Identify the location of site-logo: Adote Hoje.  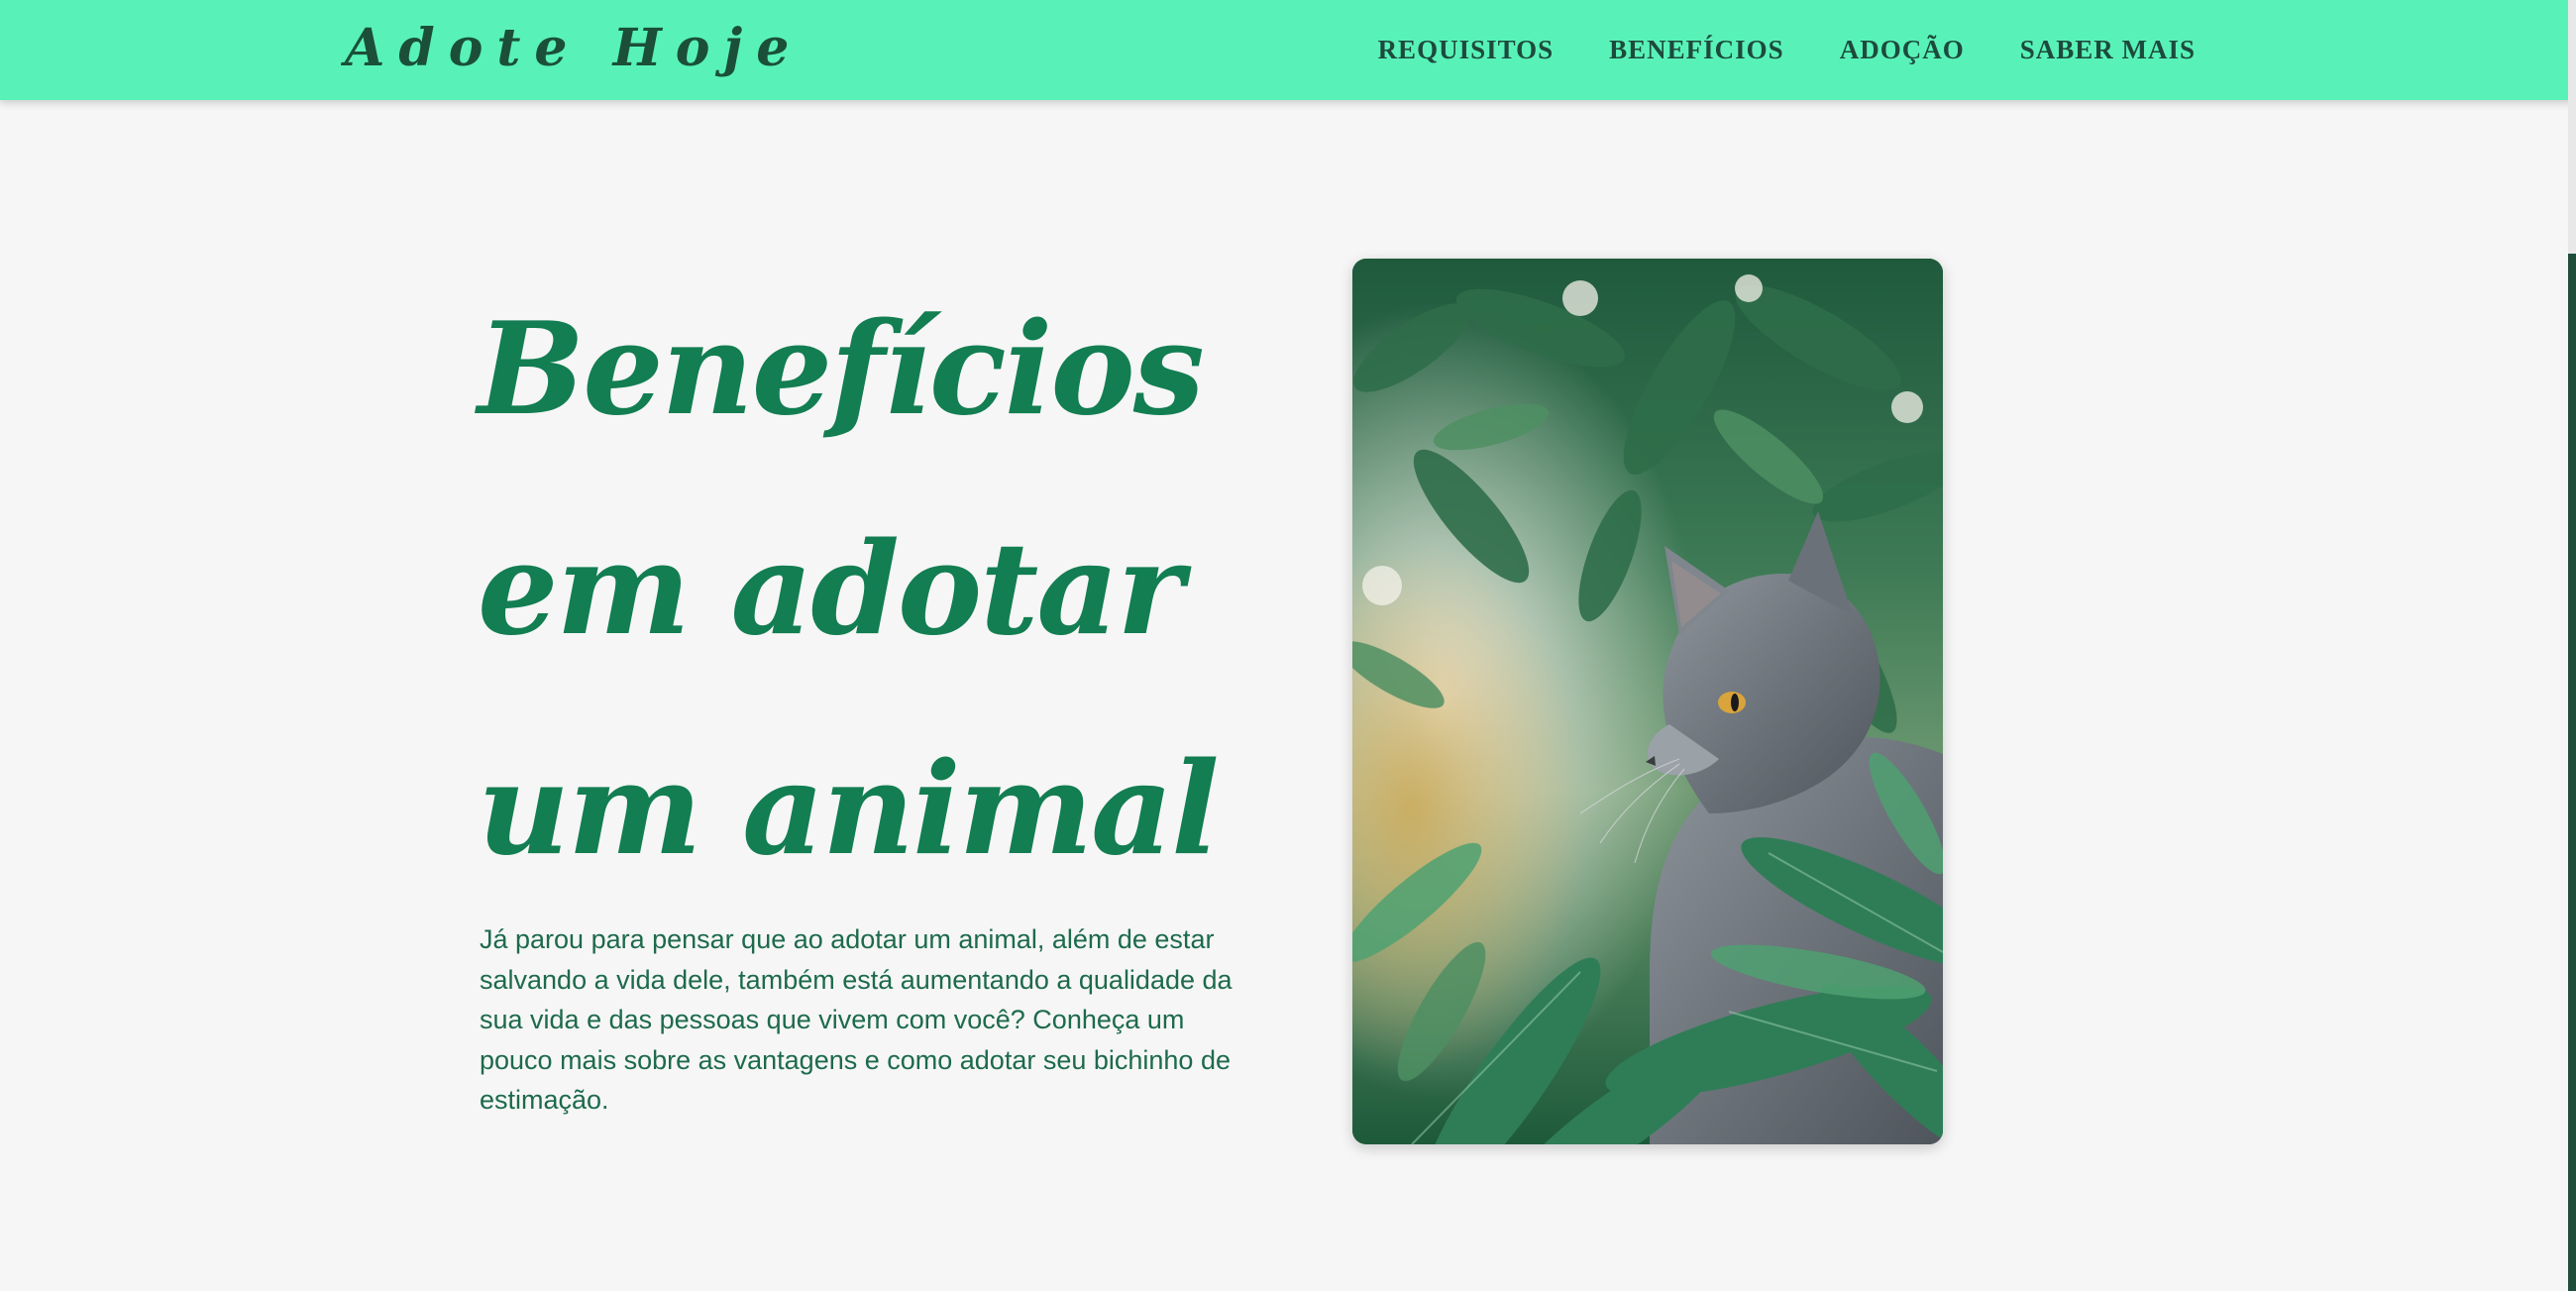
(574, 49).